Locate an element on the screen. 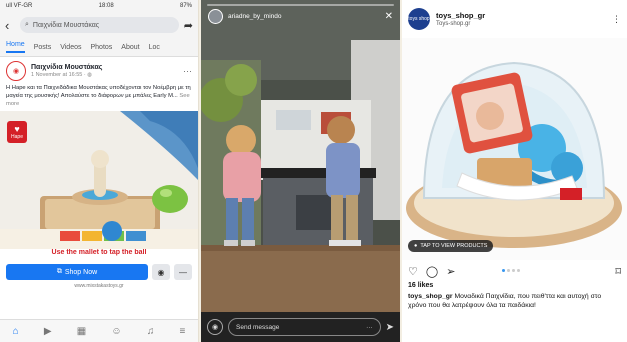  back-arrow-icon: ‹ is located at coordinates (10, 25).